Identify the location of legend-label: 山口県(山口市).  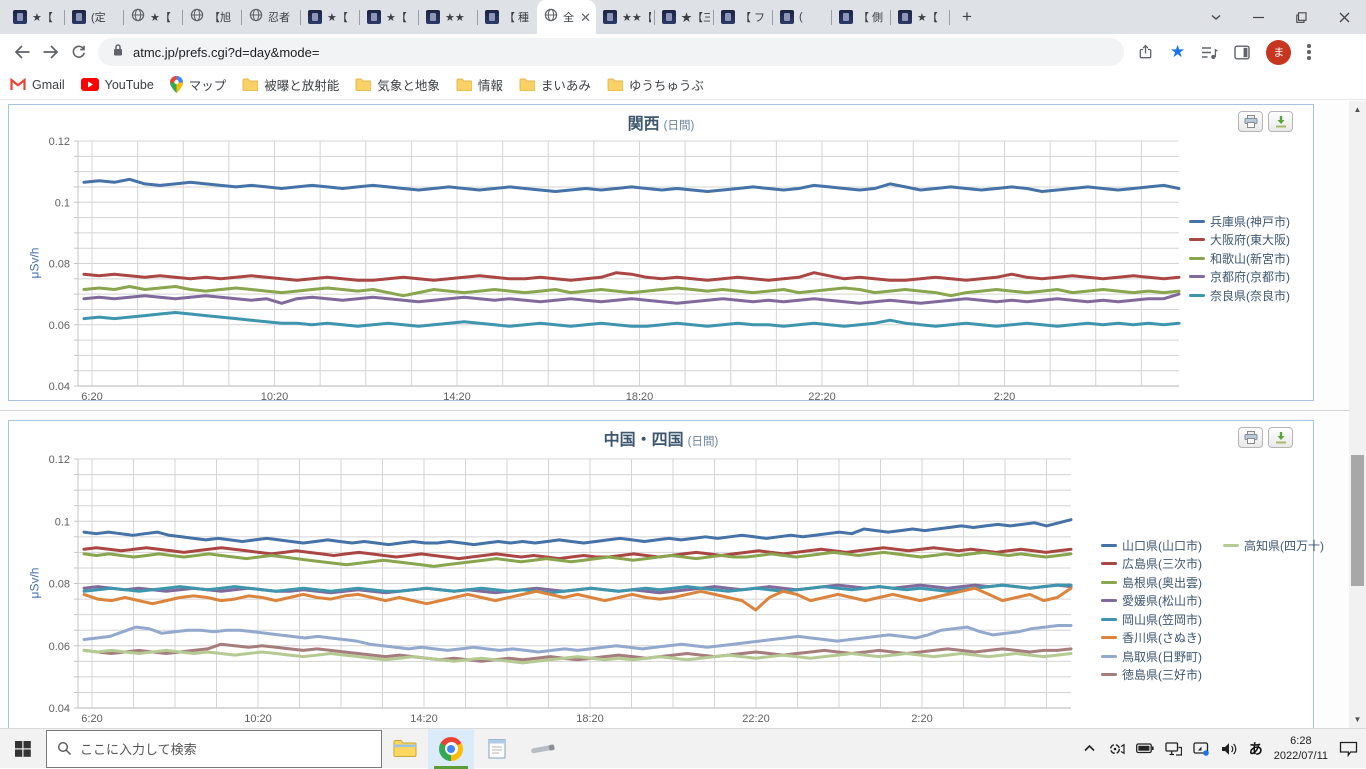
(1162, 545).